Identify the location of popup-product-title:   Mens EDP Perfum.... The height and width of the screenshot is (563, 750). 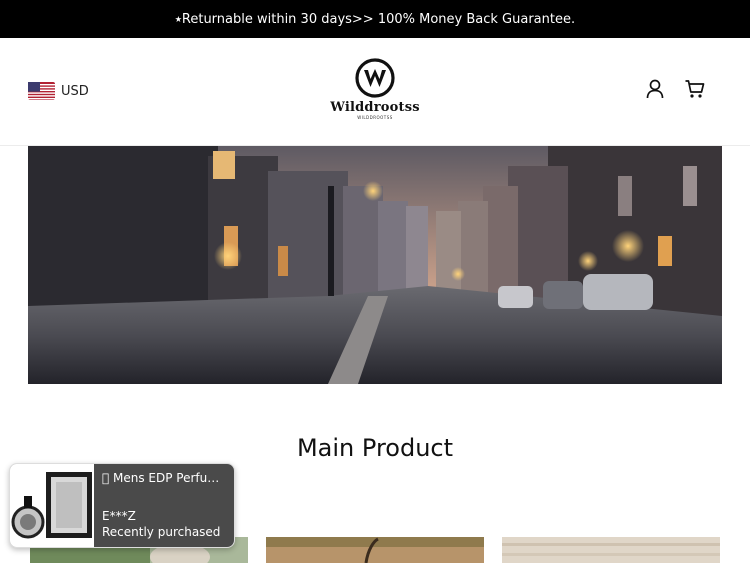
(166, 478).